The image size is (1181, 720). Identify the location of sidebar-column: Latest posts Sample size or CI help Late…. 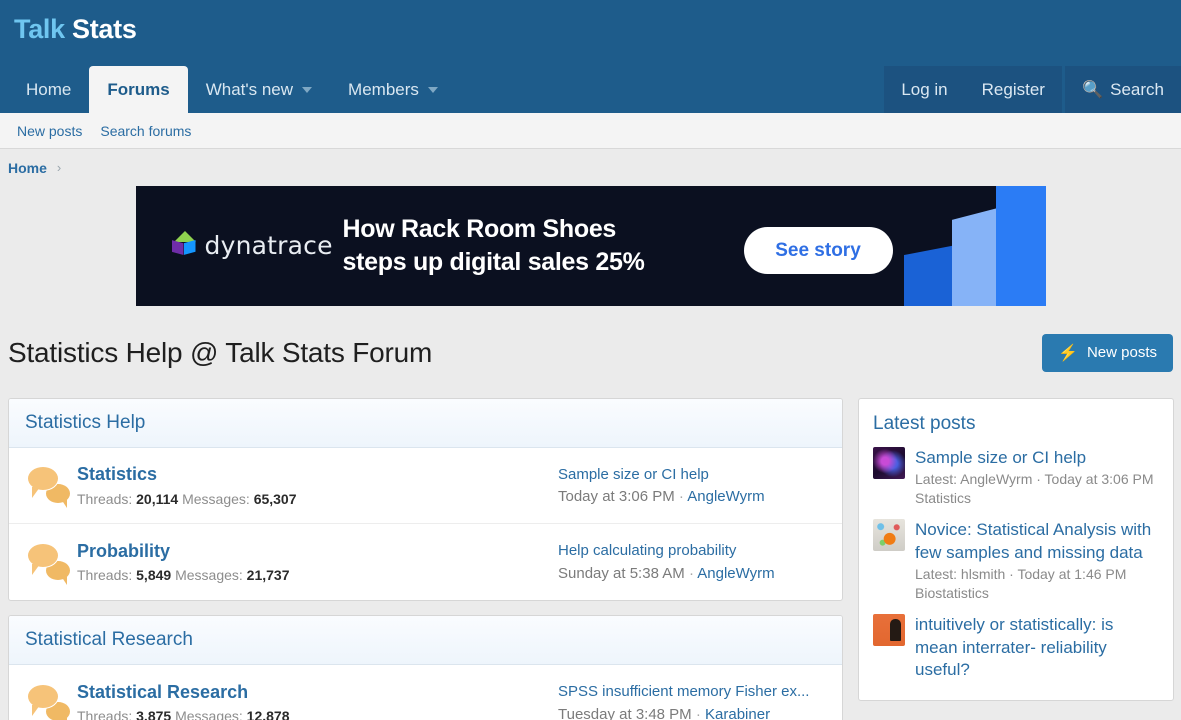
(1016, 549).